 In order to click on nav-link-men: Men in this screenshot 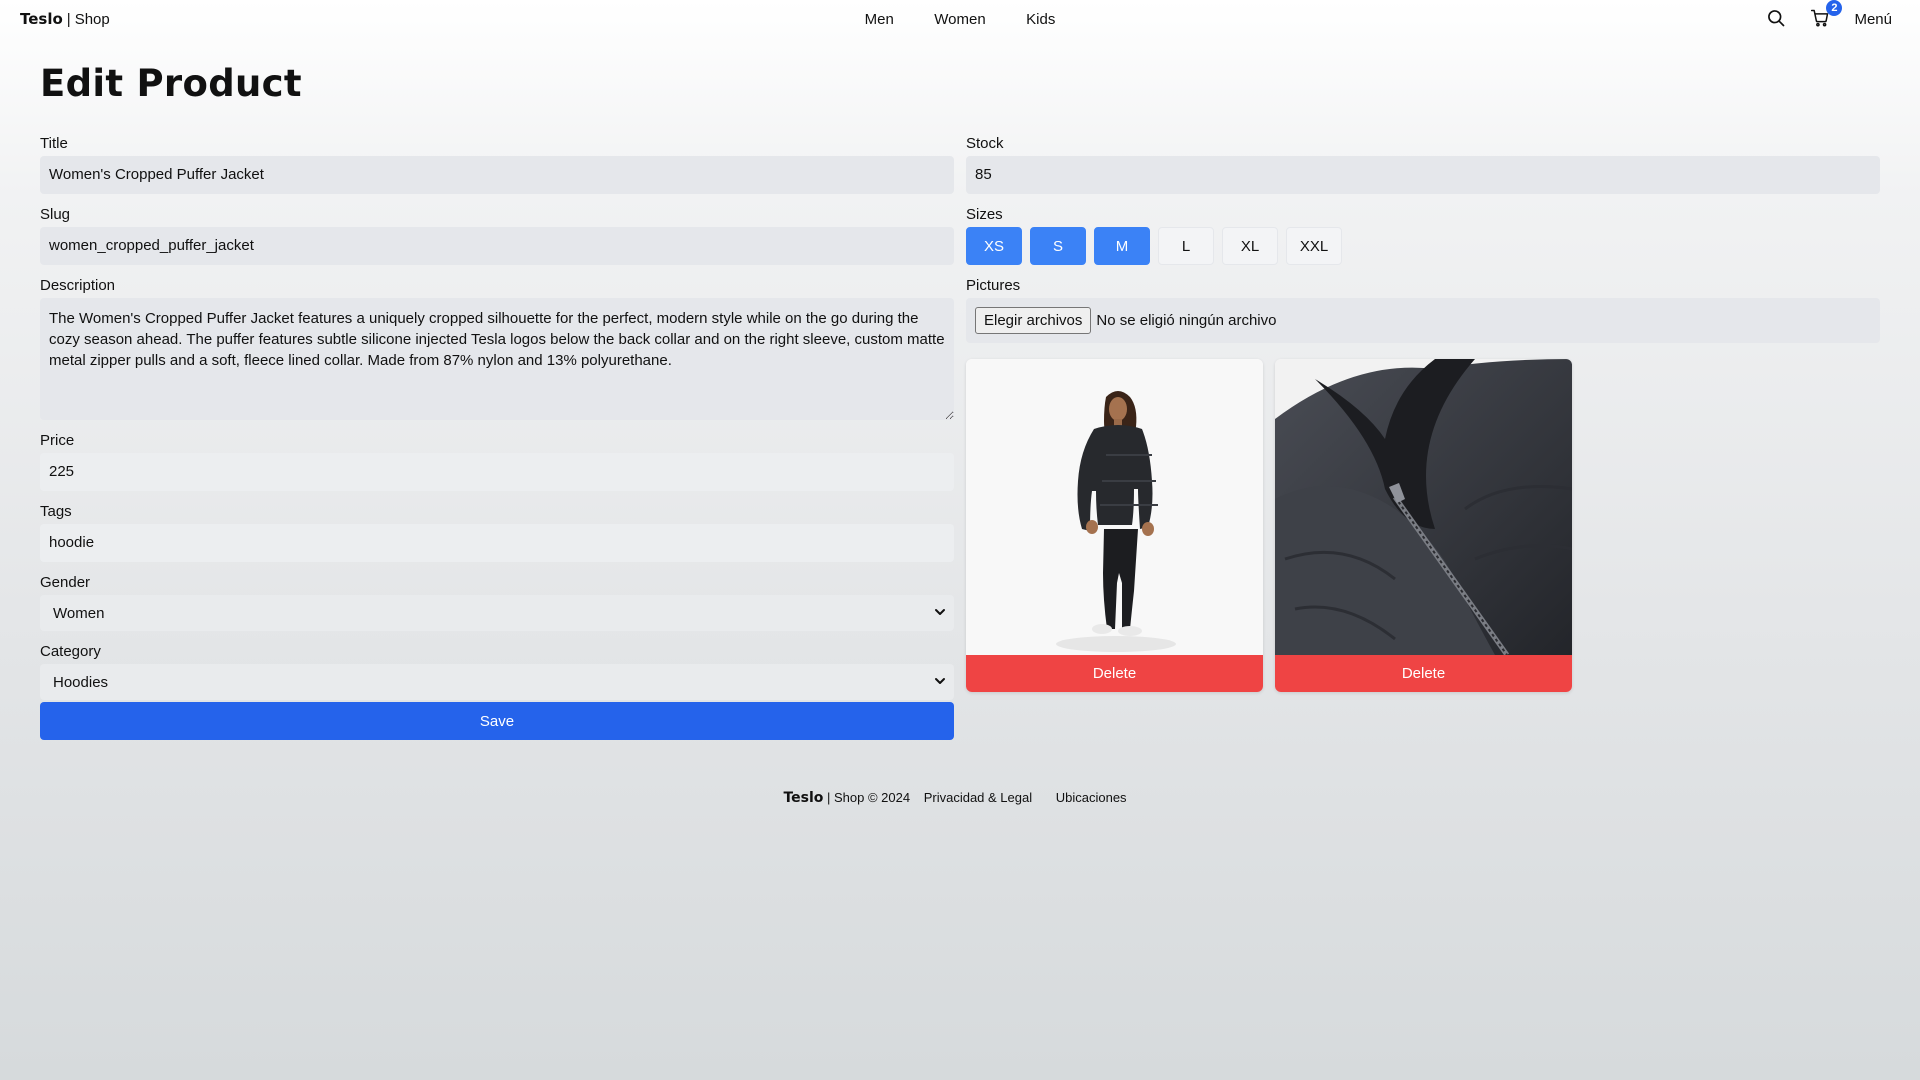, I will do `click(879, 19)`.